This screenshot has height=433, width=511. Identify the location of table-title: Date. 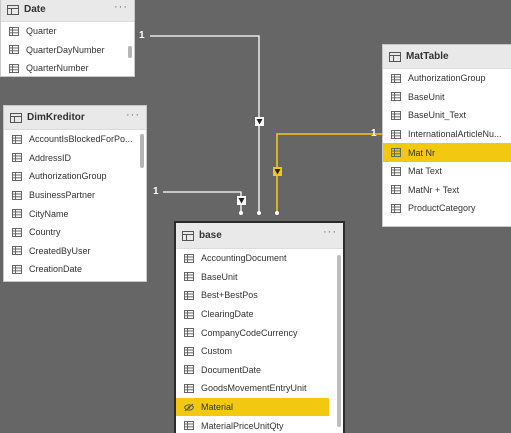
(35, 9).